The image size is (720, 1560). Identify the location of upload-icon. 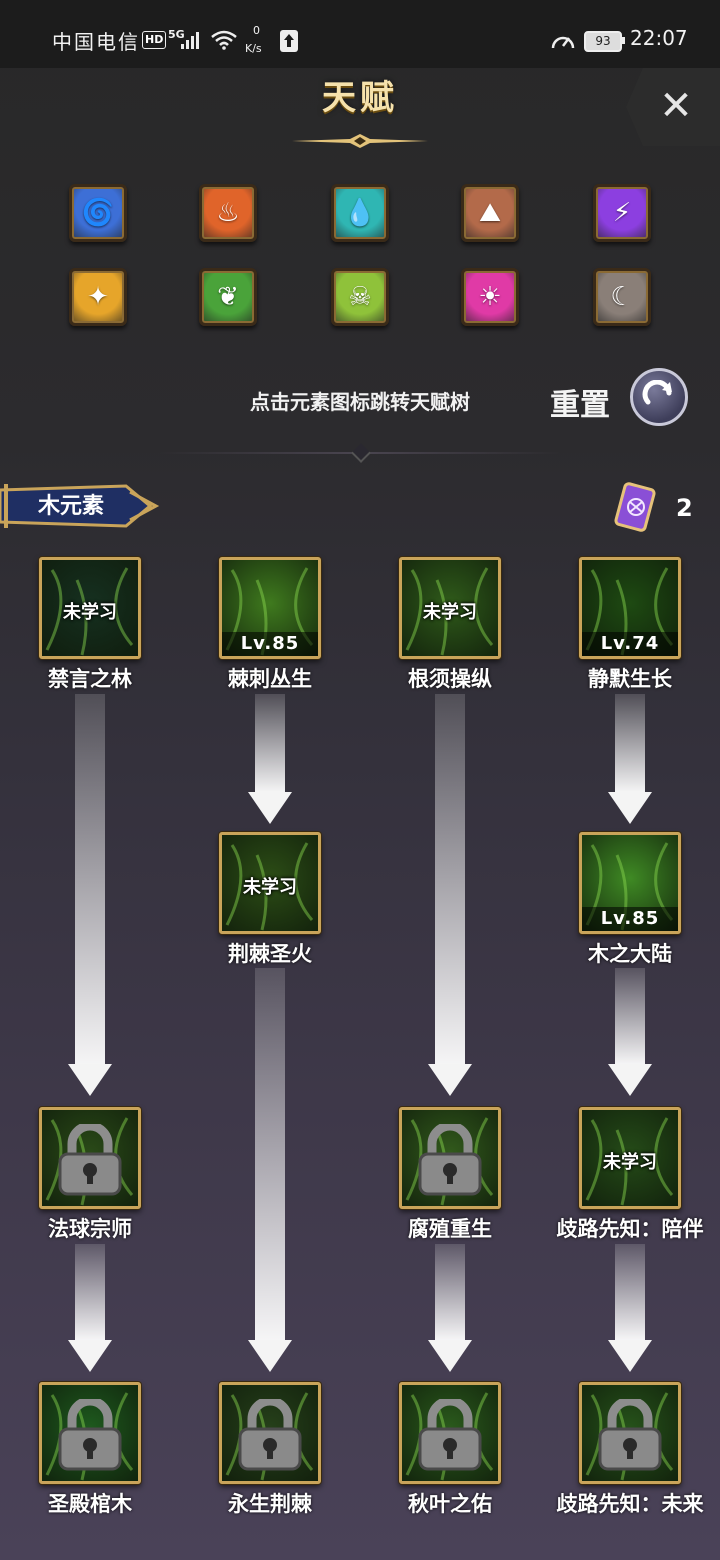
(289, 41).